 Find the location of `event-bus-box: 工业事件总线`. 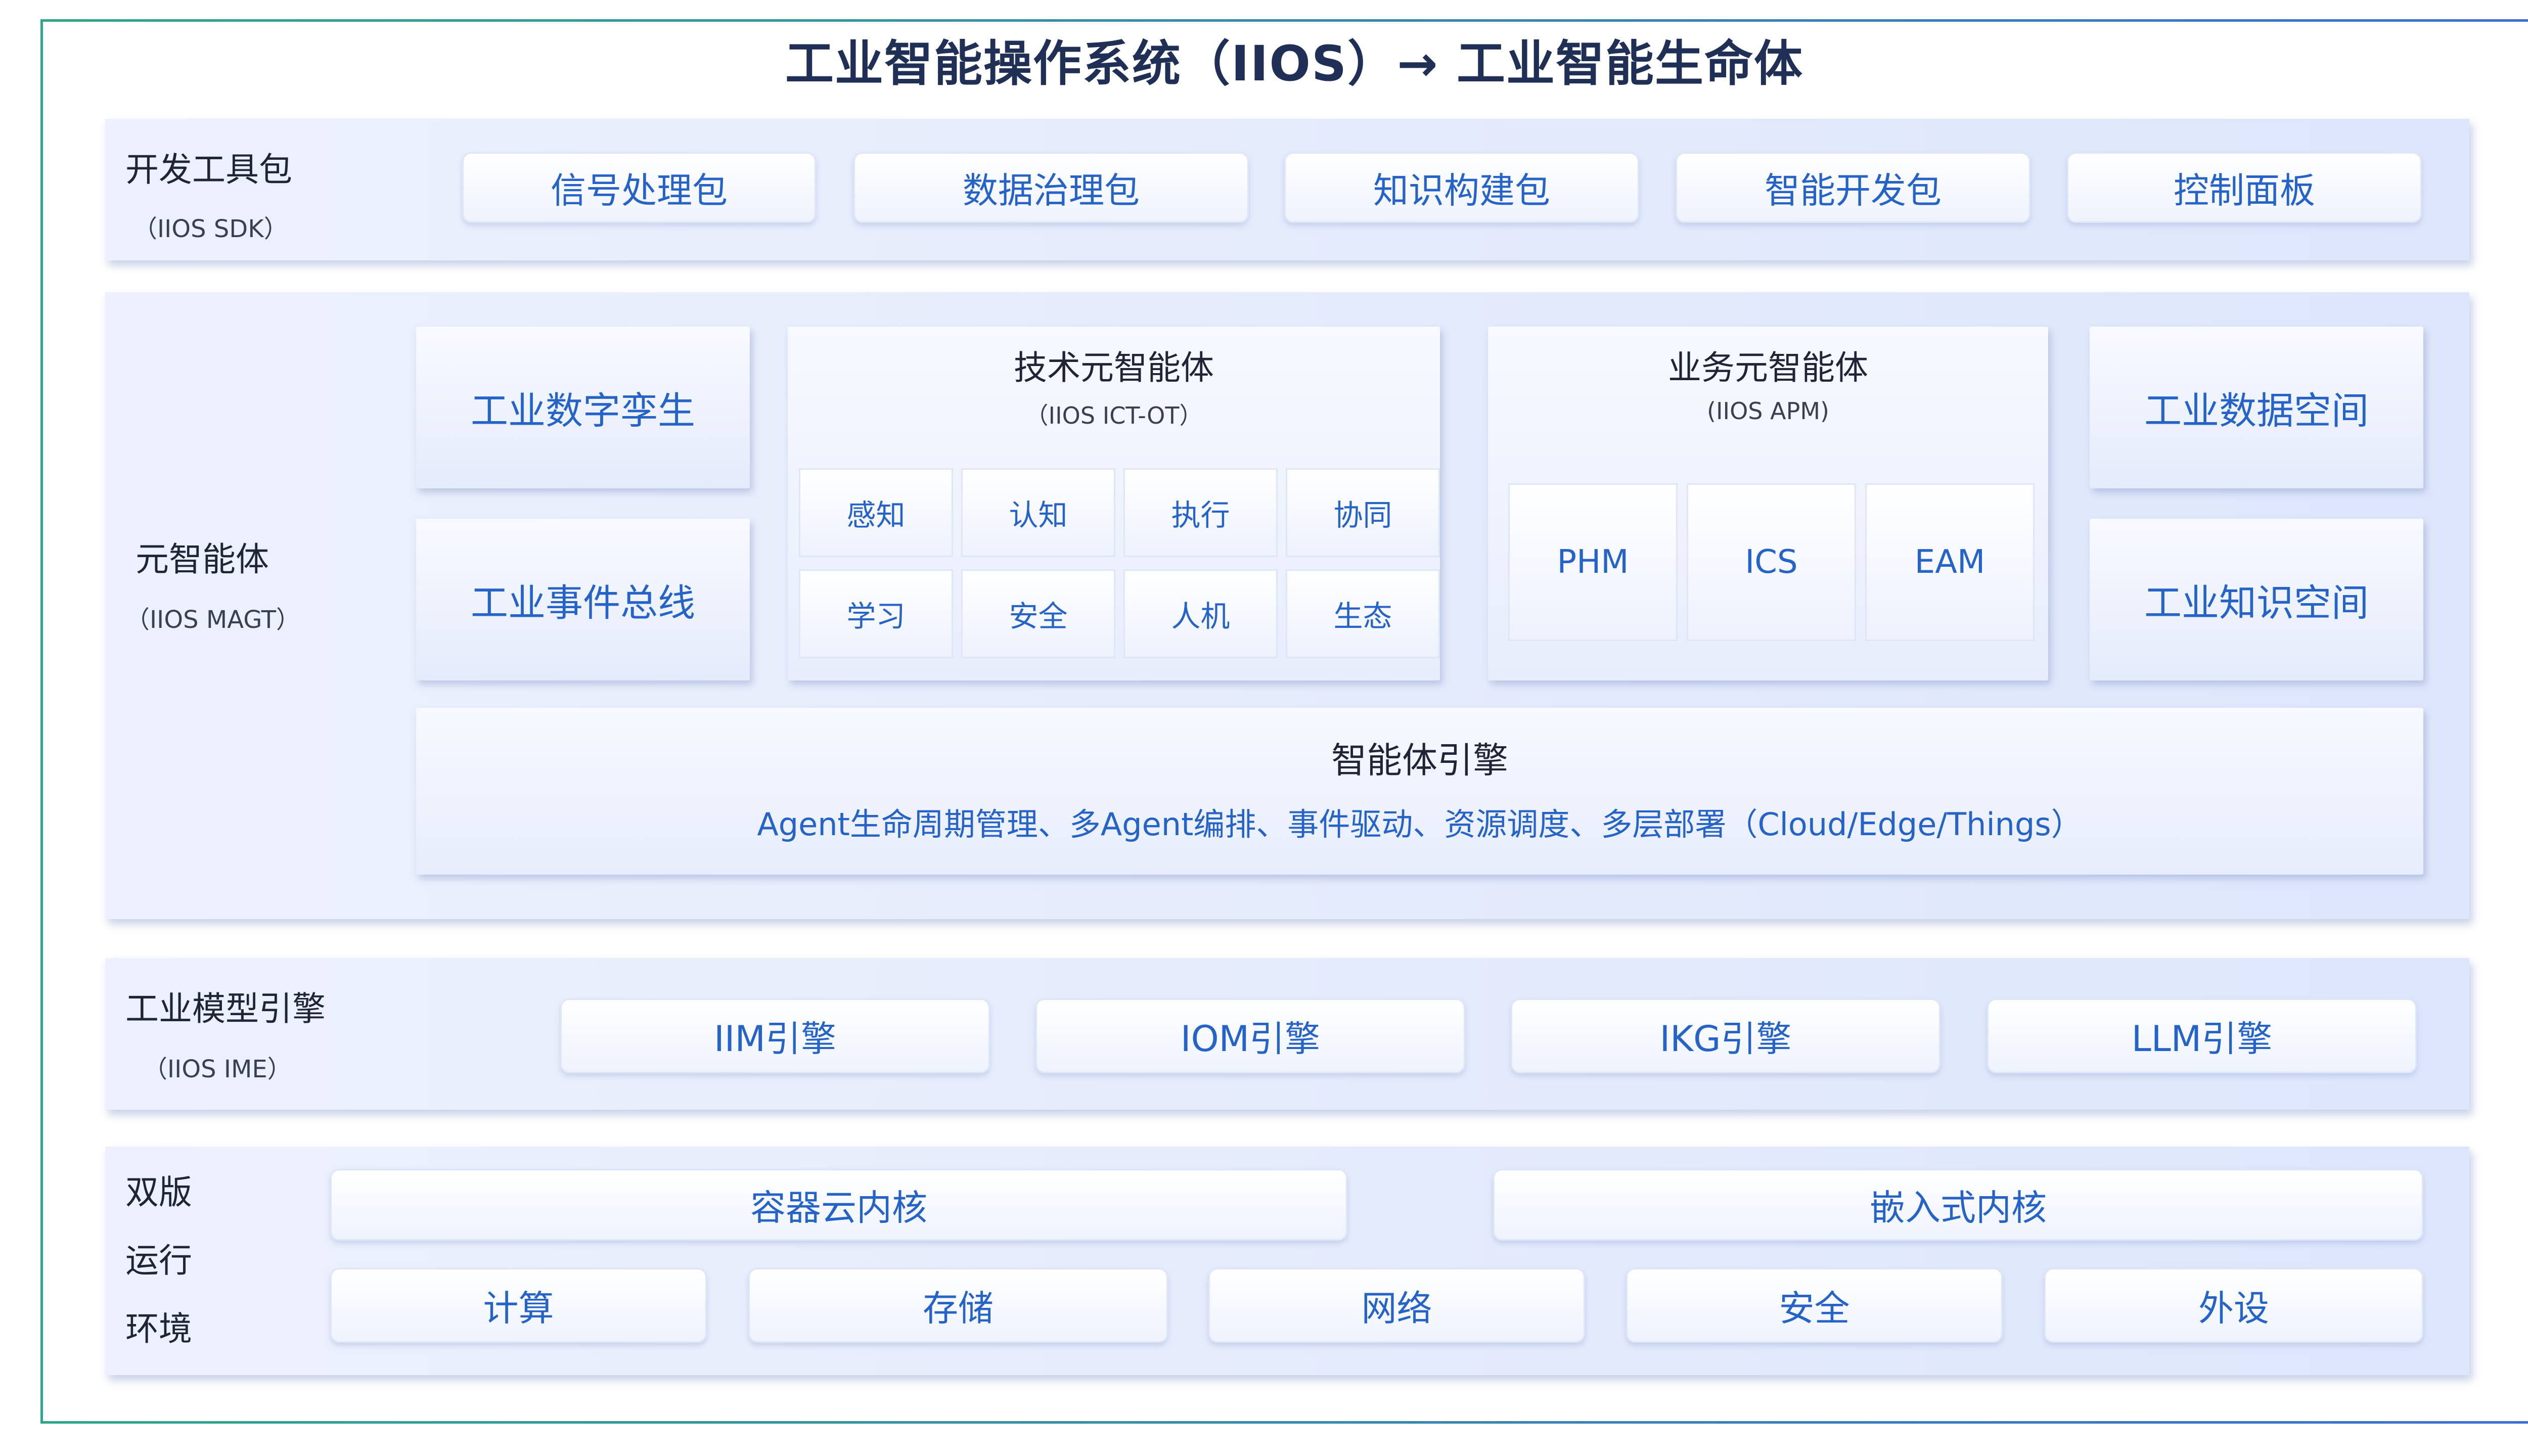

event-bus-box: 工业事件总线 is located at coordinates (583, 599).